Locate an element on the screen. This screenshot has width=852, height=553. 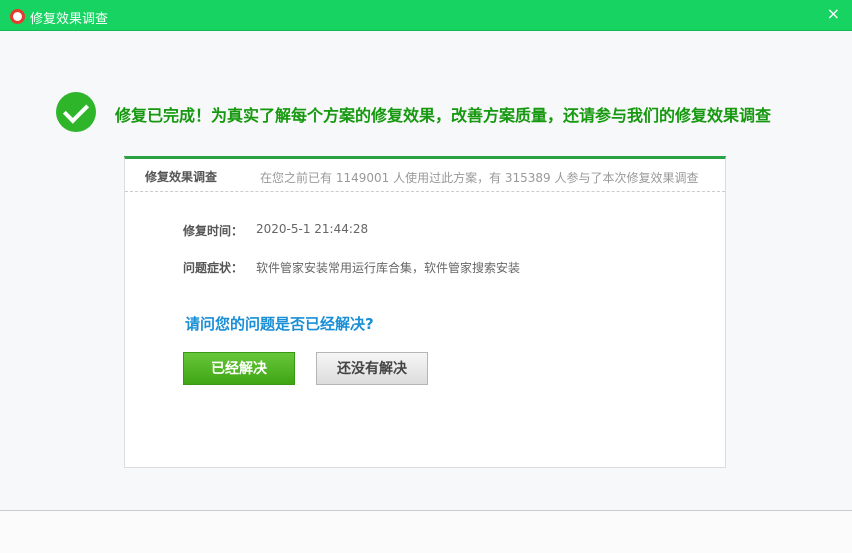
repair-time-label: 修复时间： is located at coordinates (213, 231).